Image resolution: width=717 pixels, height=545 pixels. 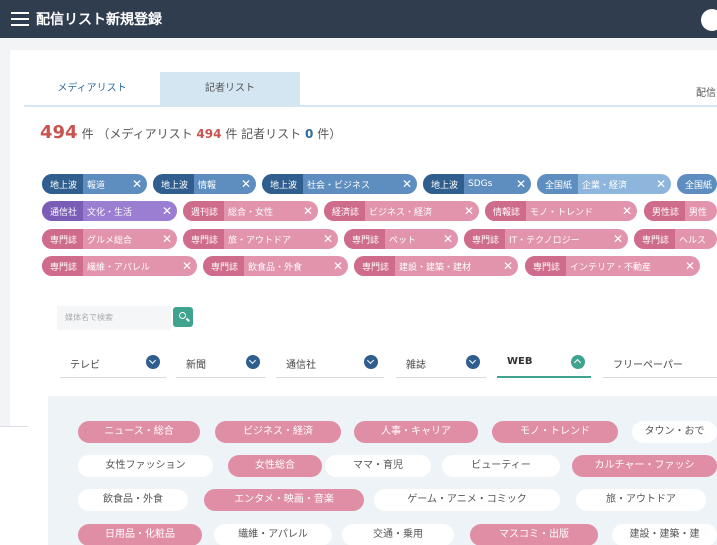 What do you see at coordinates (99, 20) in the screenshot?
I see `page-title: 配信リスト新規登録` at bounding box center [99, 20].